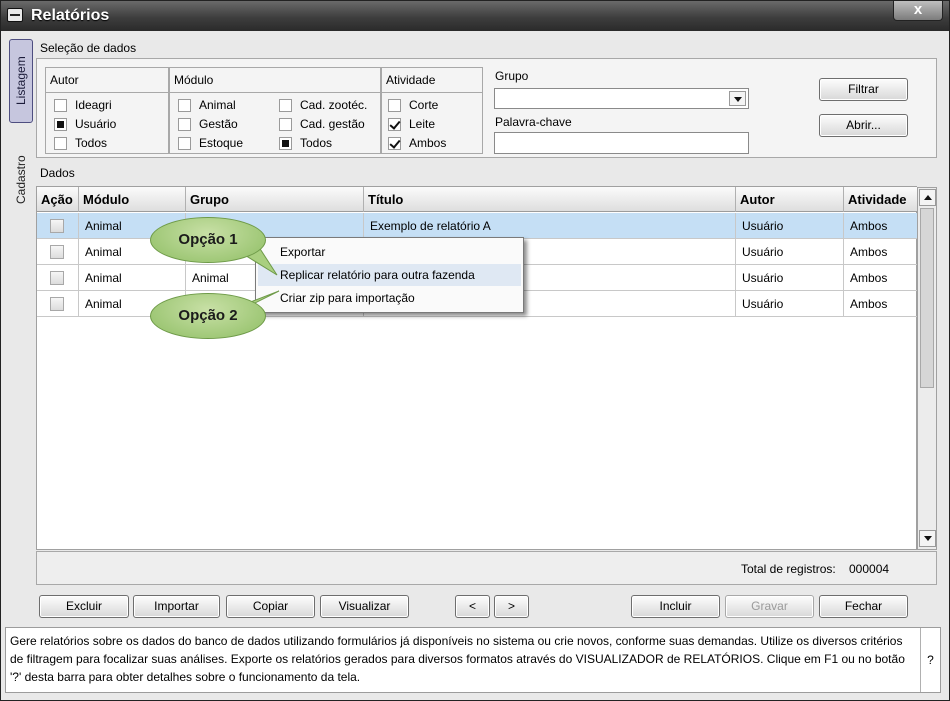 This screenshot has height=701, width=950. I want to click on grupo-select, so click(621, 98).